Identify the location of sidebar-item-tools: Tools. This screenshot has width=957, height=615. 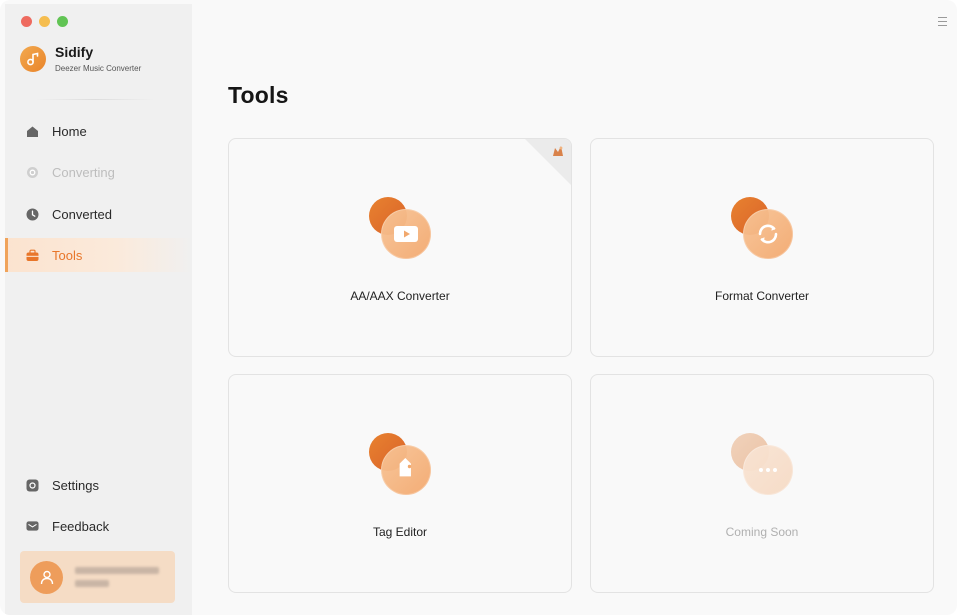
(98, 255).